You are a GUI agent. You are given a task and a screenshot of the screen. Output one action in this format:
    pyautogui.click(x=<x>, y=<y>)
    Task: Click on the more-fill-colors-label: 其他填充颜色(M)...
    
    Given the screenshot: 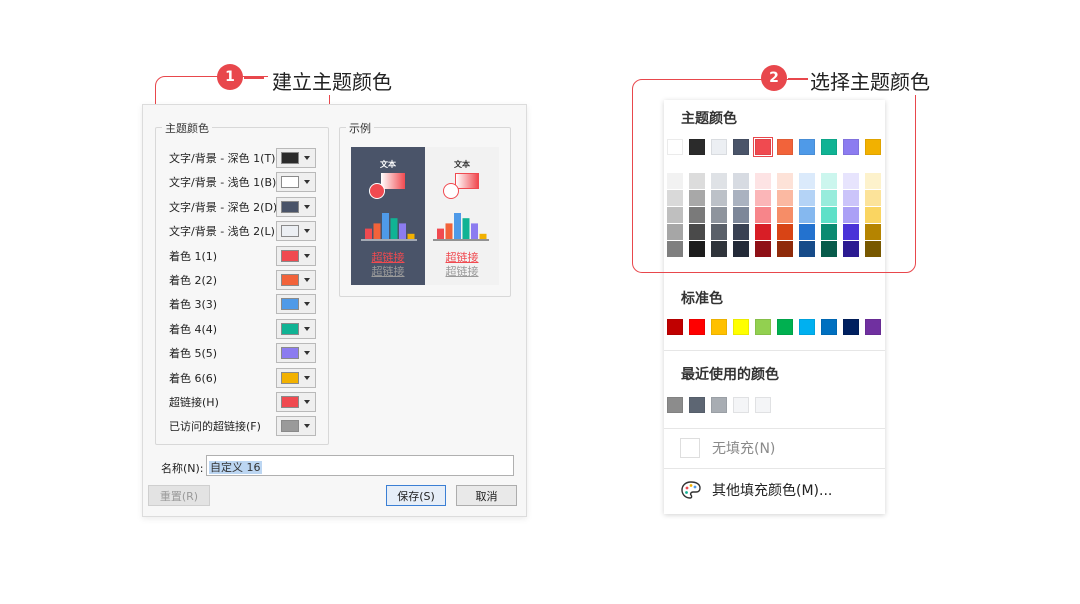 What is the action you would take?
    pyautogui.click(x=772, y=491)
    